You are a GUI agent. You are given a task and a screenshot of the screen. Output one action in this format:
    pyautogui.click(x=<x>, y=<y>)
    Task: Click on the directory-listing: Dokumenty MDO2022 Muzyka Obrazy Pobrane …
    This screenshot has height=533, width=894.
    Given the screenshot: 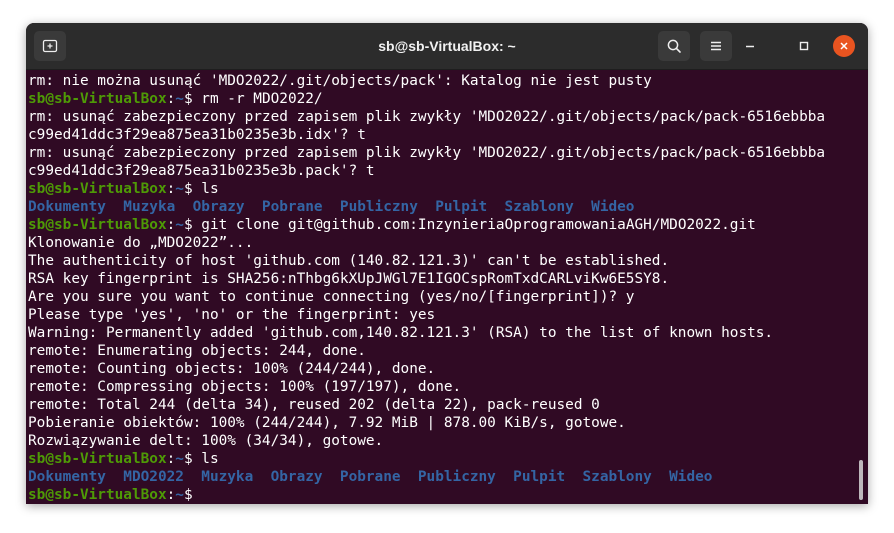 What is the action you would take?
    pyautogui.click(x=448, y=477)
    